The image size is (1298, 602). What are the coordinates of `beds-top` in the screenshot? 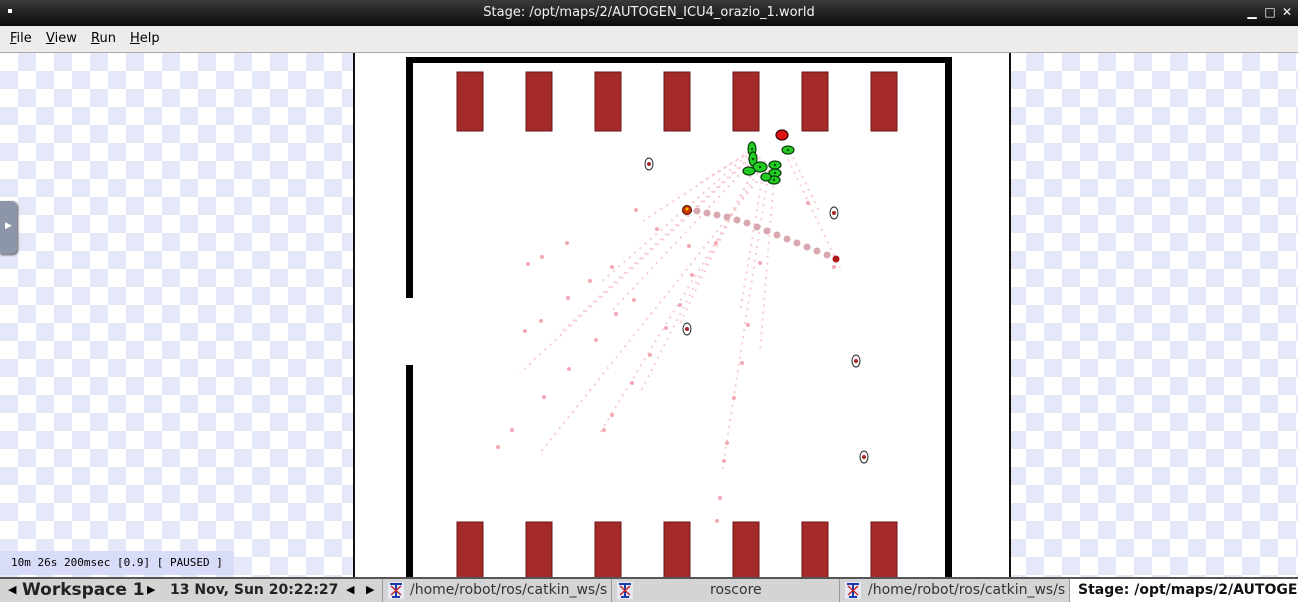 It's located at (677, 101).